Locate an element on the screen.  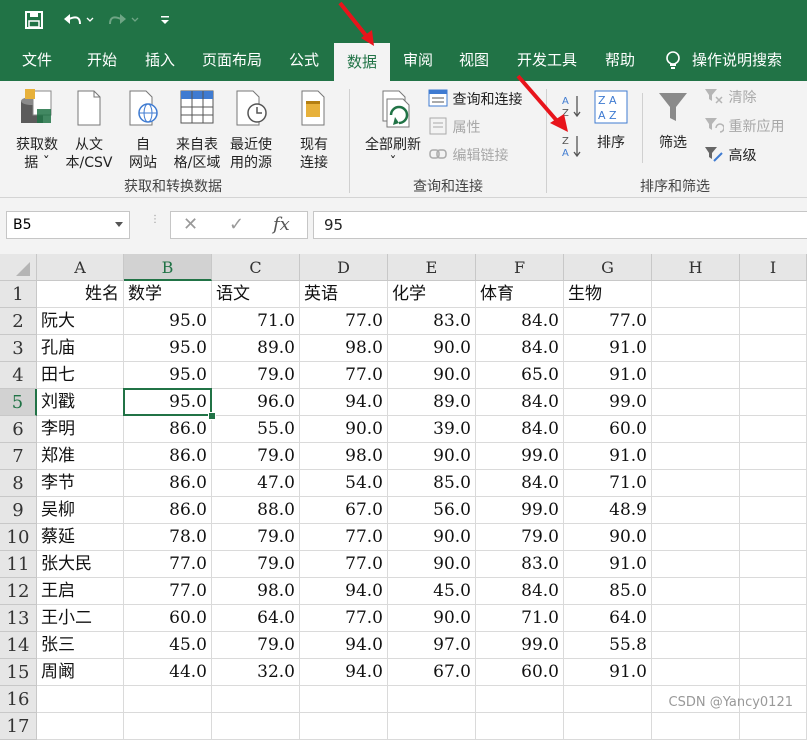
tab-data: 数据 is located at coordinates (362, 62).